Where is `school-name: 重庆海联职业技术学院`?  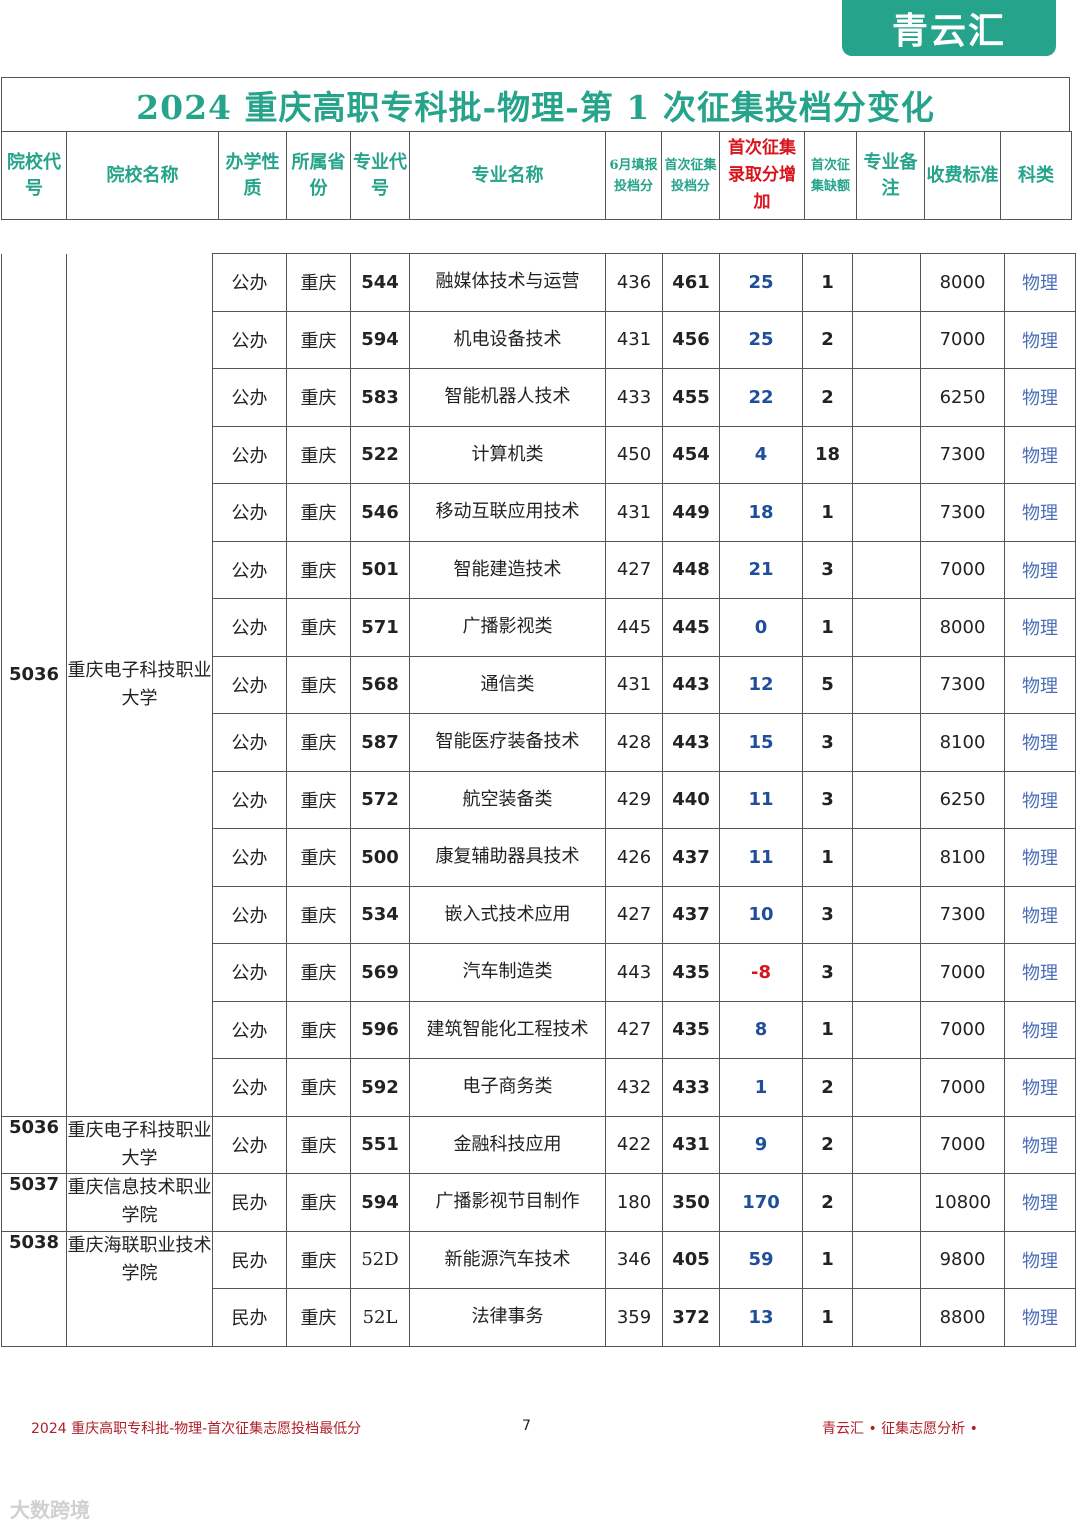
school-name: 重庆海联职业技术学院 is located at coordinates (139, 1288).